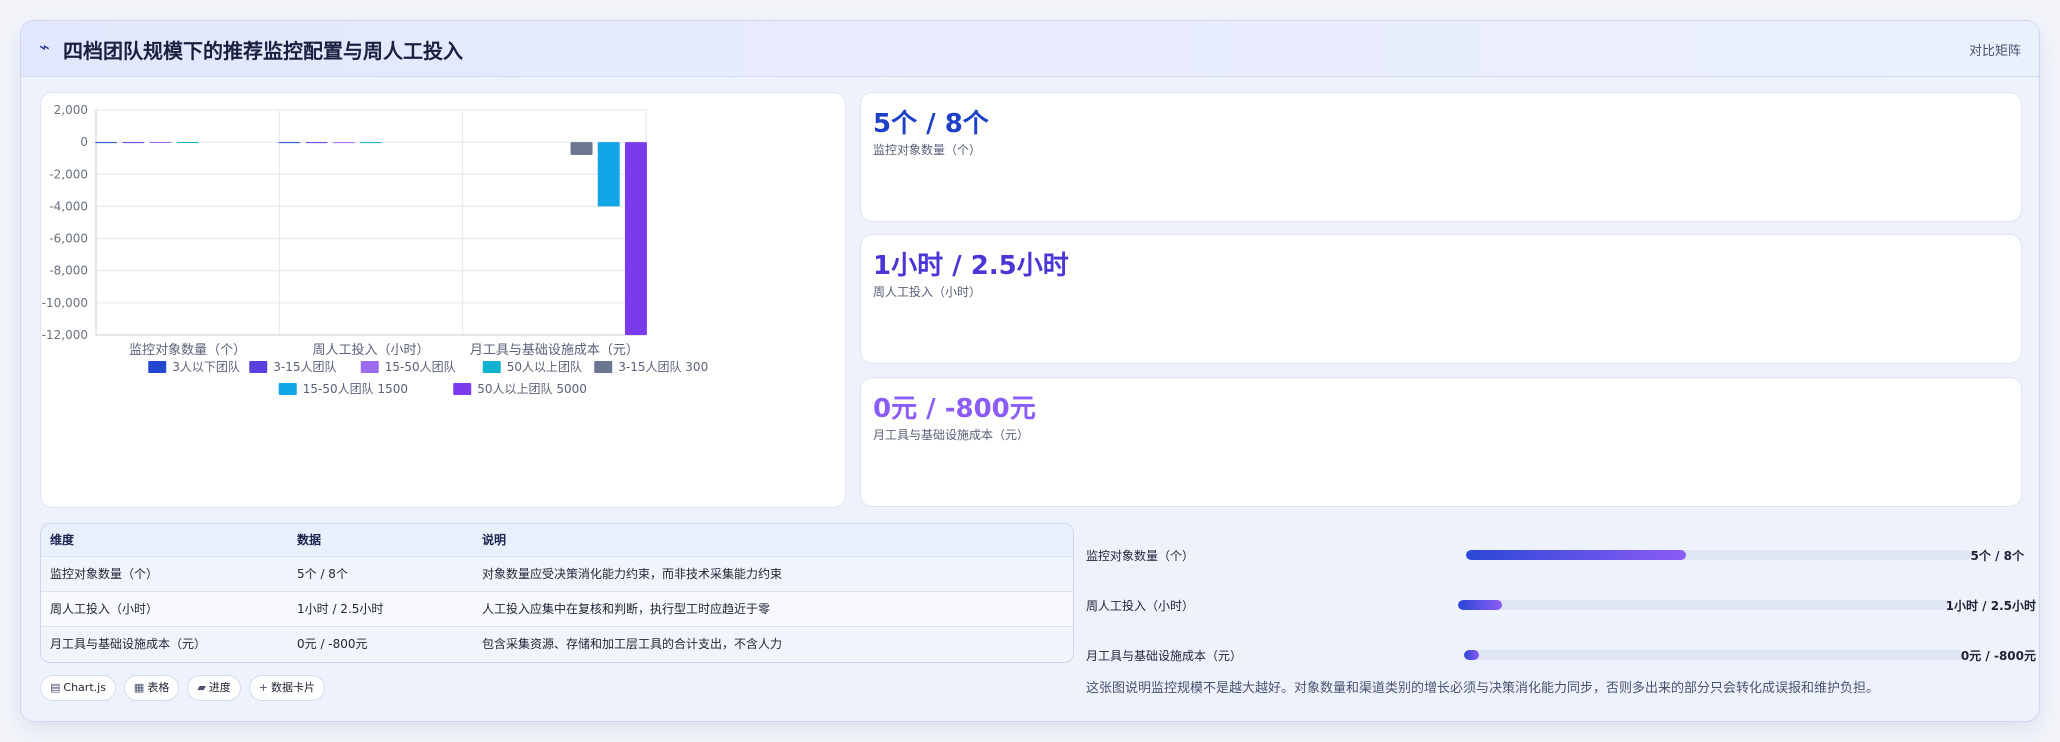 The image size is (2060, 742). What do you see at coordinates (44, 47) in the screenshot?
I see `trend-icon: ⌁` at bounding box center [44, 47].